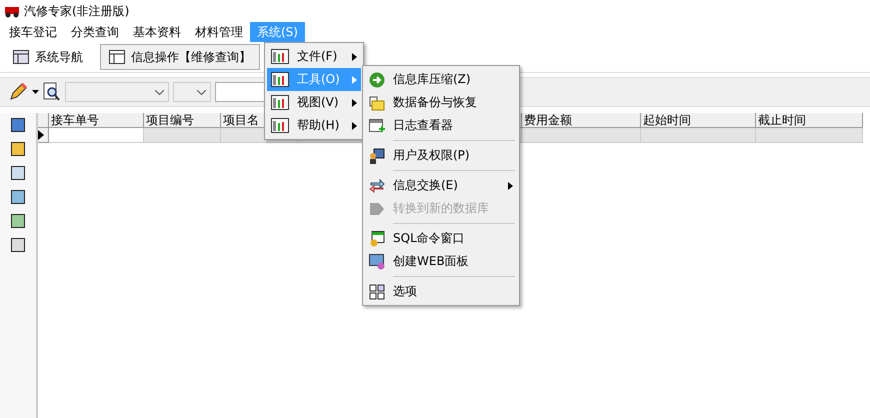 This screenshot has width=870, height=418. What do you see at coordinates (441, 291) in the screenshot?
I see `menu-item: 选项` at bounding box center [441, 291].